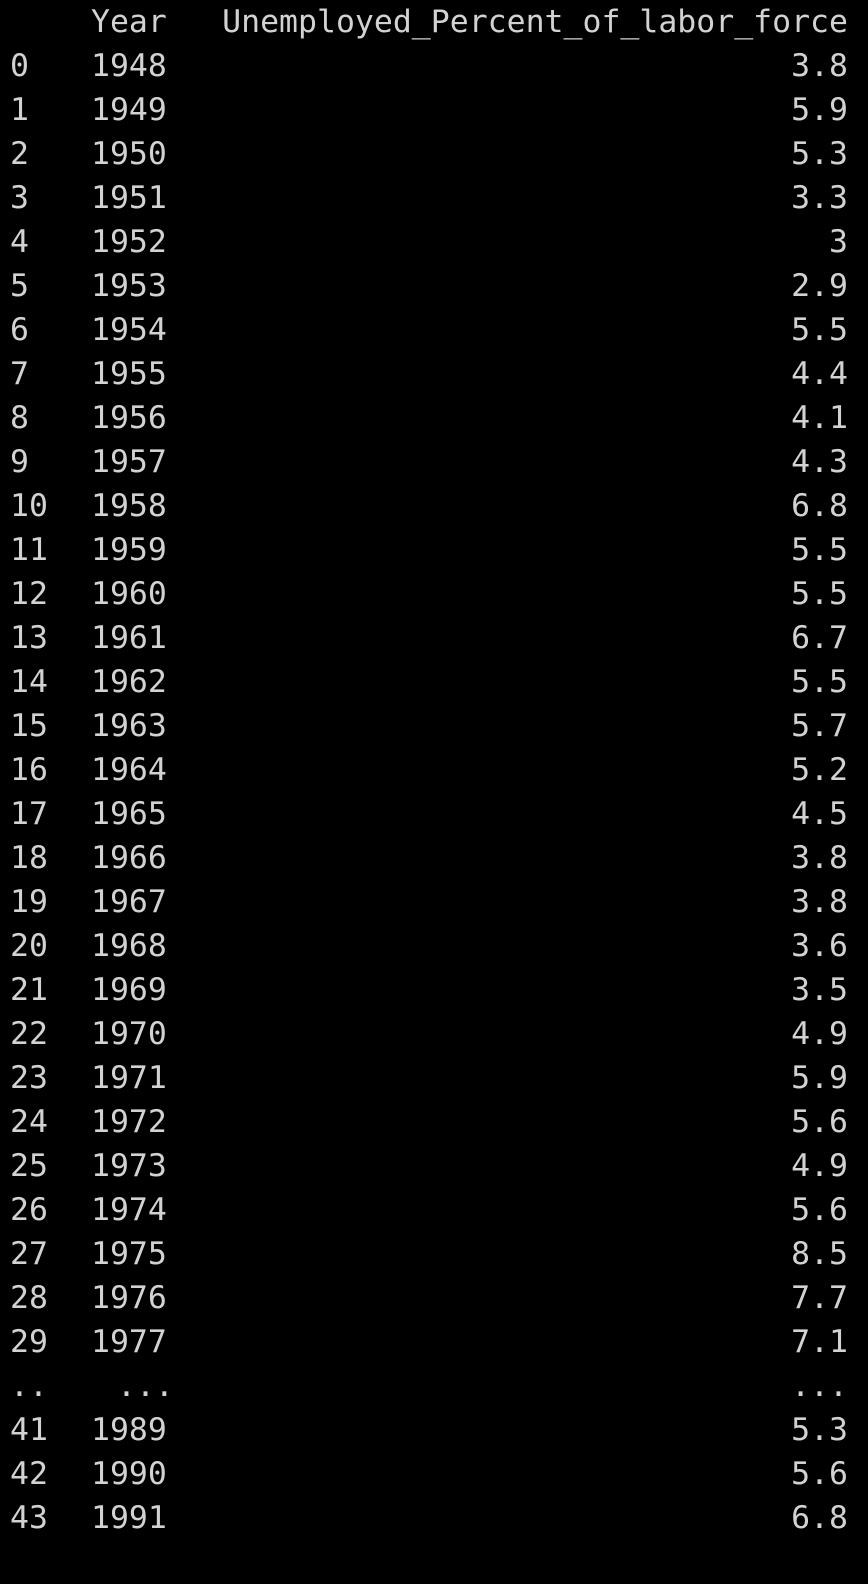 The width and height of the screenshot is (868, 1584). Describe the element at coordinates (29, 1386) in the screenshot. I see `ellipsis-index: ..` at that location.